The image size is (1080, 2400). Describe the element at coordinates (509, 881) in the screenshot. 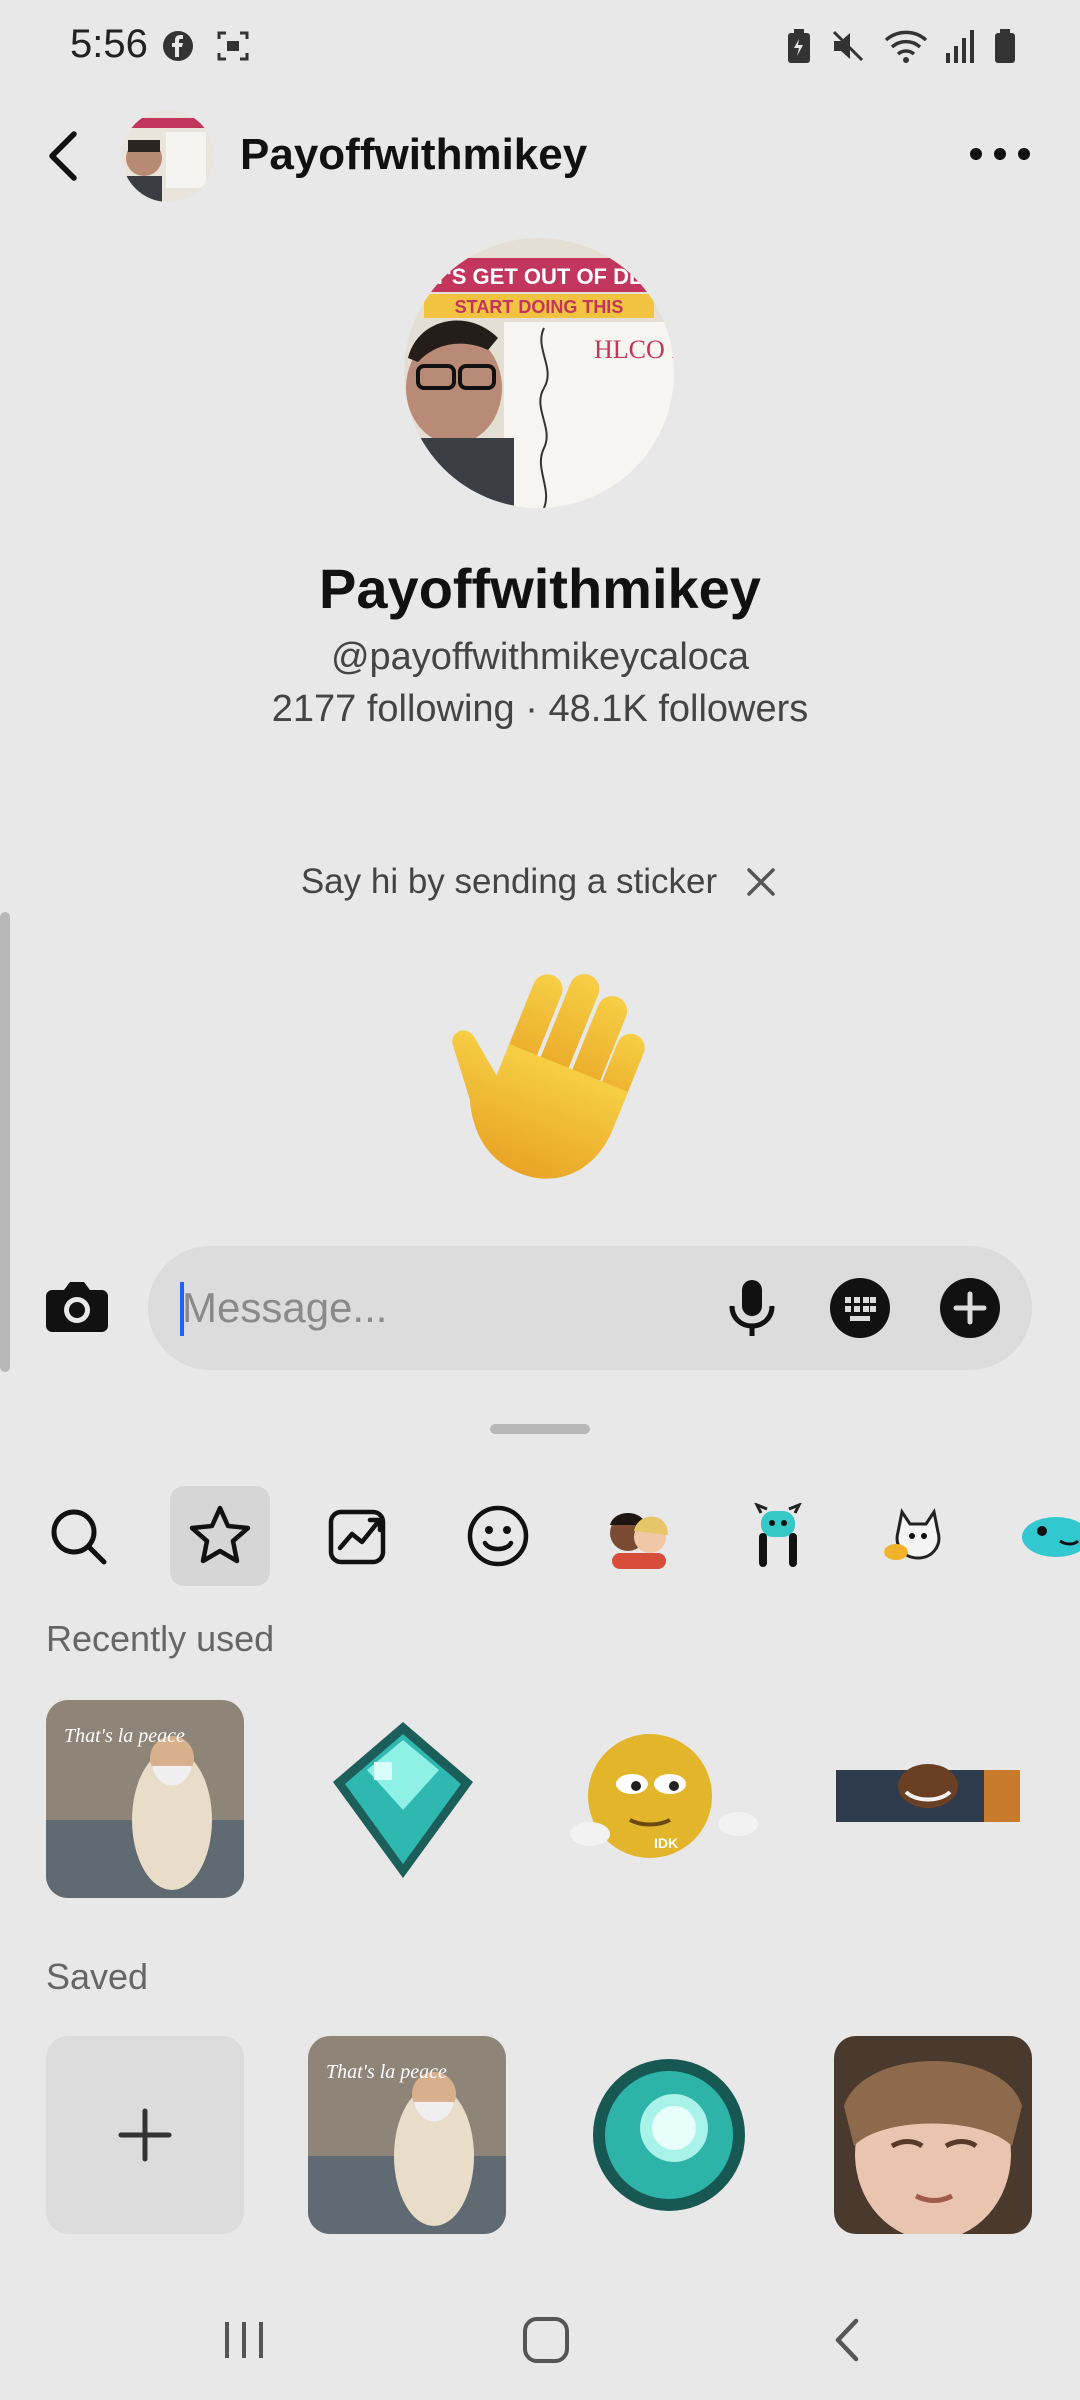

I see `hint-text: Say hi by sending a sticker` at that location.